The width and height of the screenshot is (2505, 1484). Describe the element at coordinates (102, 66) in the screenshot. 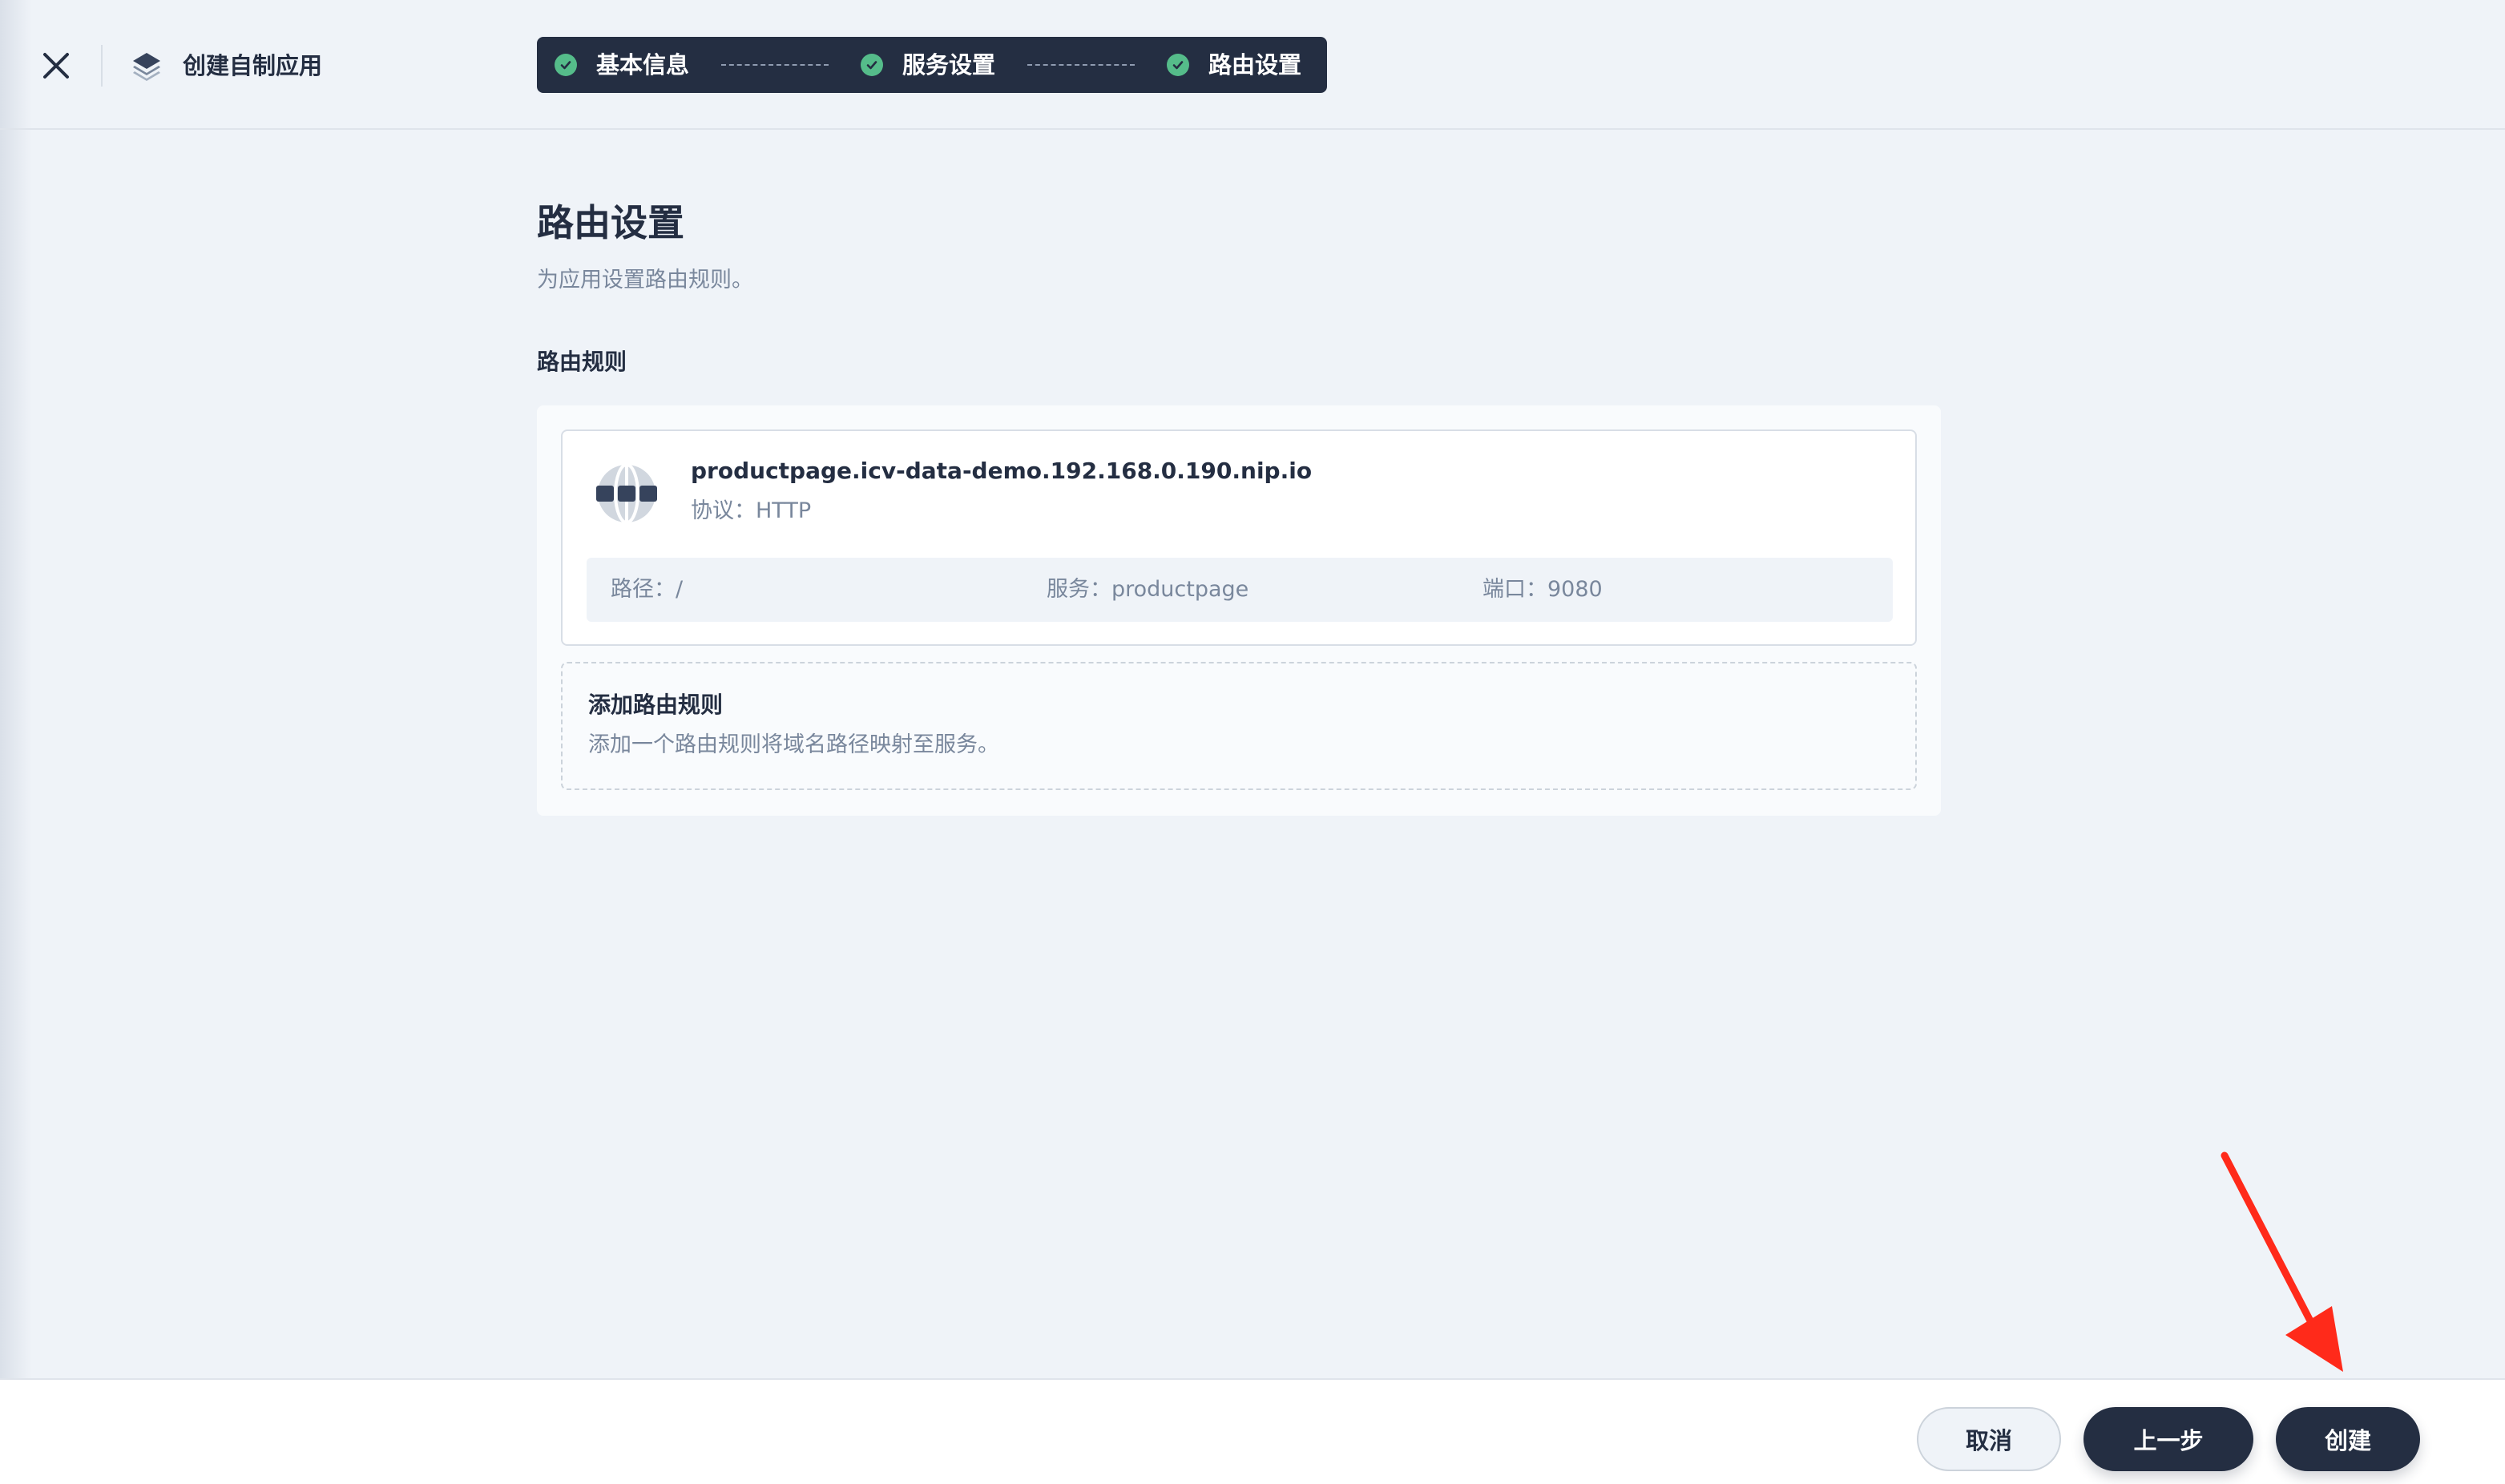

I see `header-divider` at that location.